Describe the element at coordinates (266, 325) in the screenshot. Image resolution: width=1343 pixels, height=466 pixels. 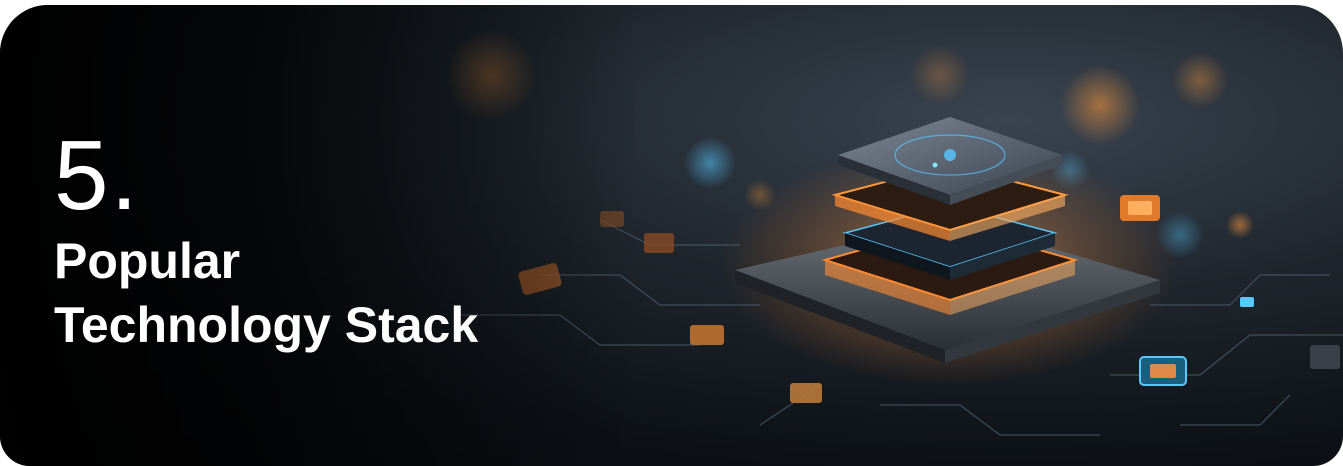
I see `title-line-2: Technology Stack` at that location.